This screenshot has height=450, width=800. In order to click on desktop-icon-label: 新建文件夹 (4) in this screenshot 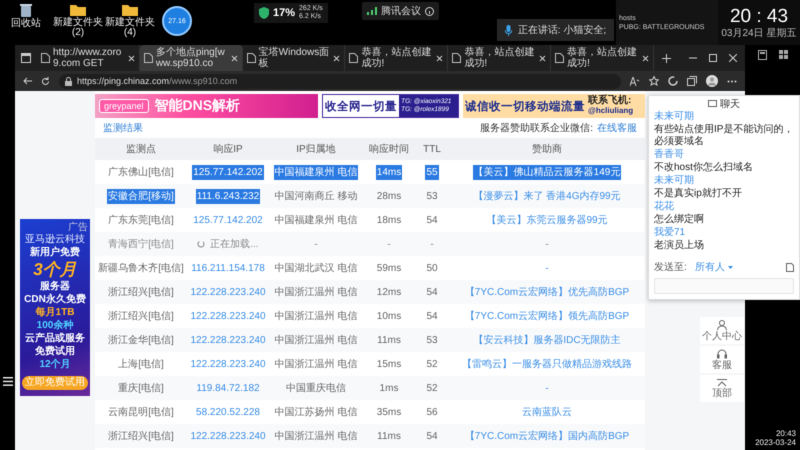, I will do `click(130, 28)`.